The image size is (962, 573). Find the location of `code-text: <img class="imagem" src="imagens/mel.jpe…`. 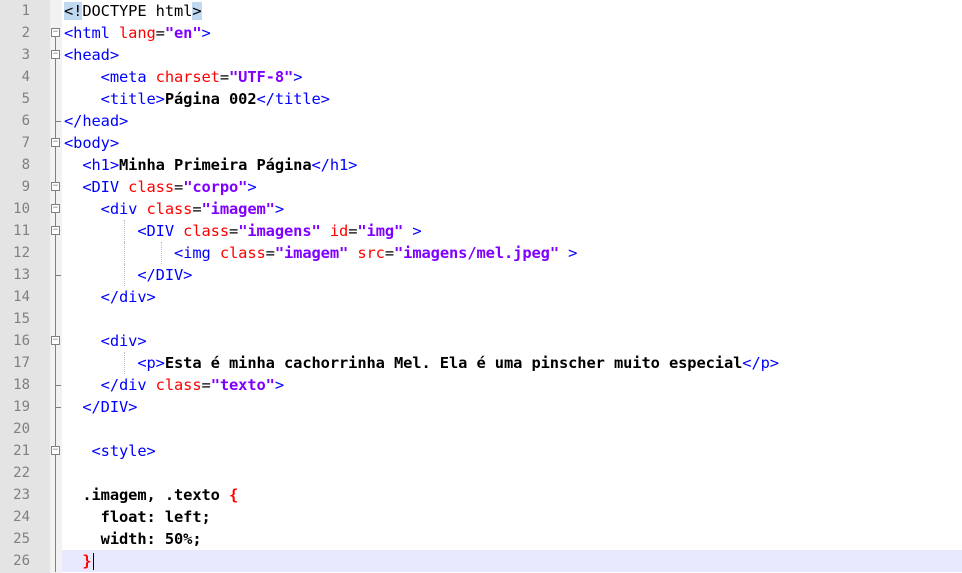

code-text: <img class="imagem" src="imagens/mel.jpe… is located at coordinates (320, 253).